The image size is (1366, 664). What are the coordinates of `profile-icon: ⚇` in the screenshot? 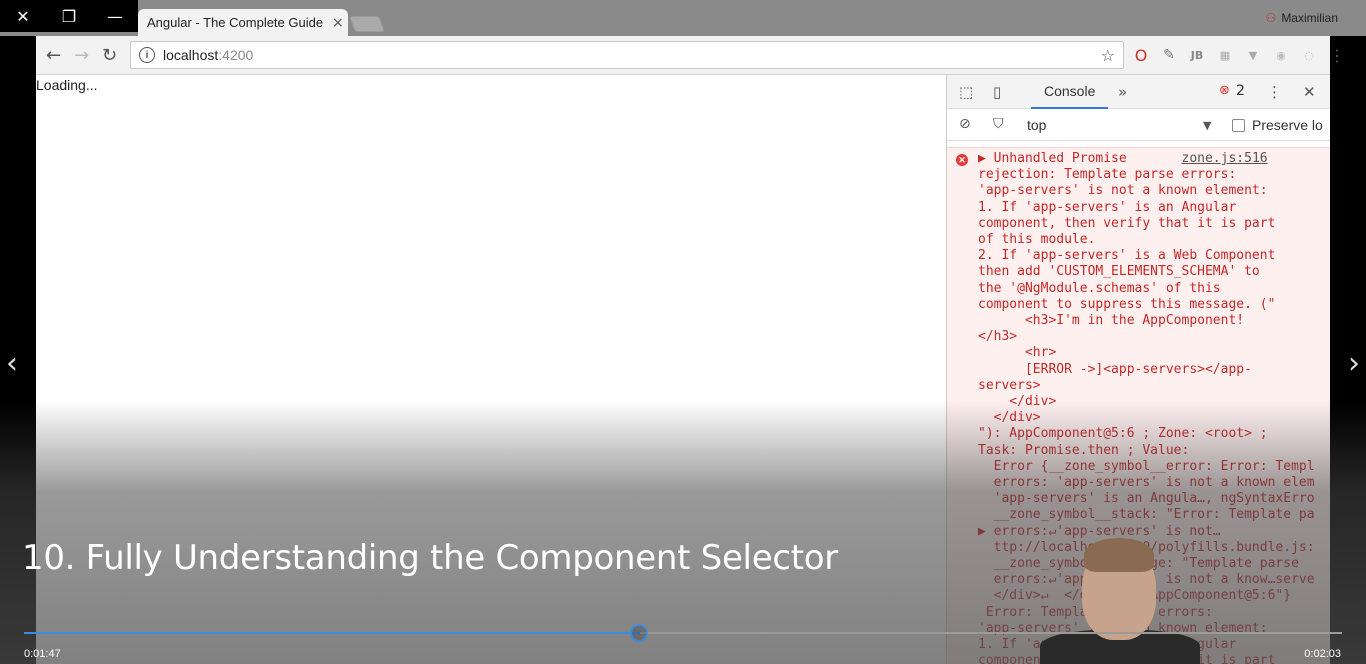 It's located at (1271, 18).